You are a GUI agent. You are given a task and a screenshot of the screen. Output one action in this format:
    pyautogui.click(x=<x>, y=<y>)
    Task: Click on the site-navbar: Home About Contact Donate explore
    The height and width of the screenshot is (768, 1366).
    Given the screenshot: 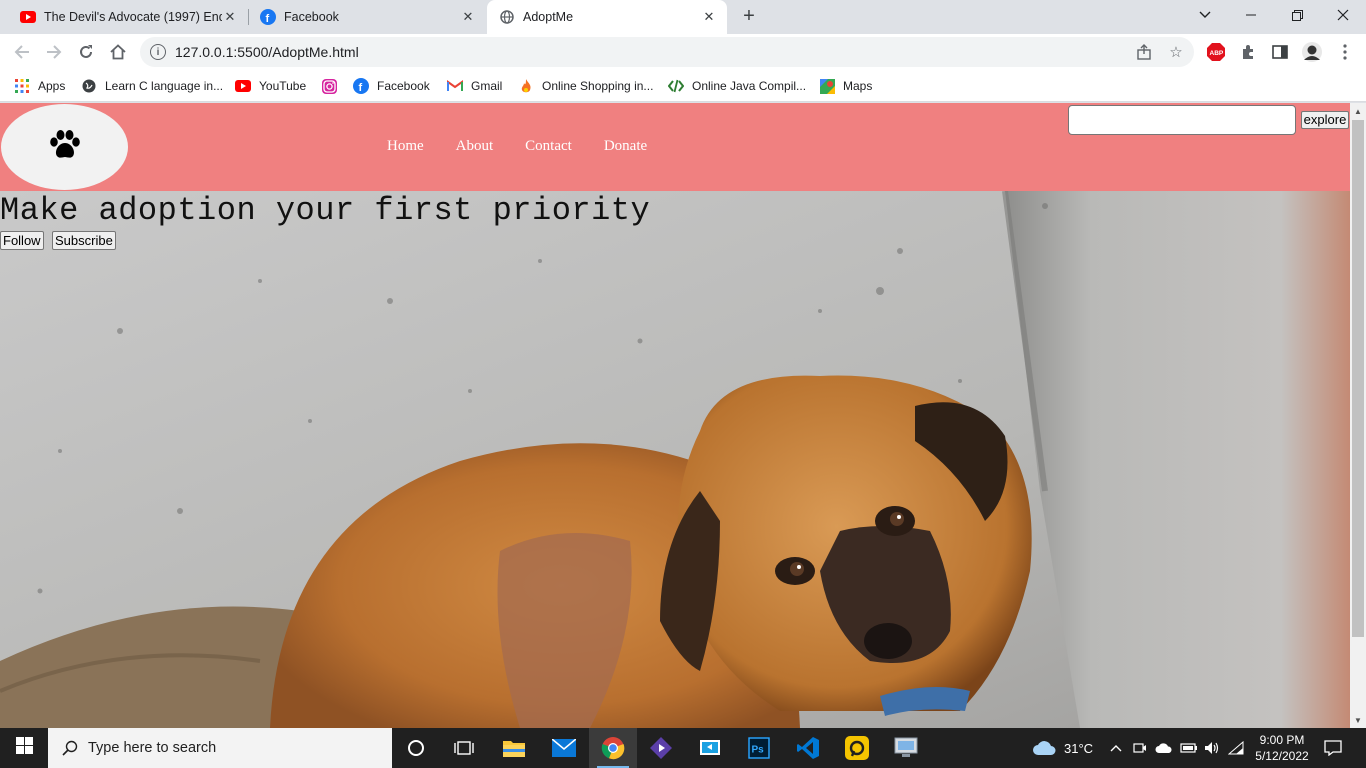 What is the action you would take?
    pyautogui.click(x=675, y=147)
    